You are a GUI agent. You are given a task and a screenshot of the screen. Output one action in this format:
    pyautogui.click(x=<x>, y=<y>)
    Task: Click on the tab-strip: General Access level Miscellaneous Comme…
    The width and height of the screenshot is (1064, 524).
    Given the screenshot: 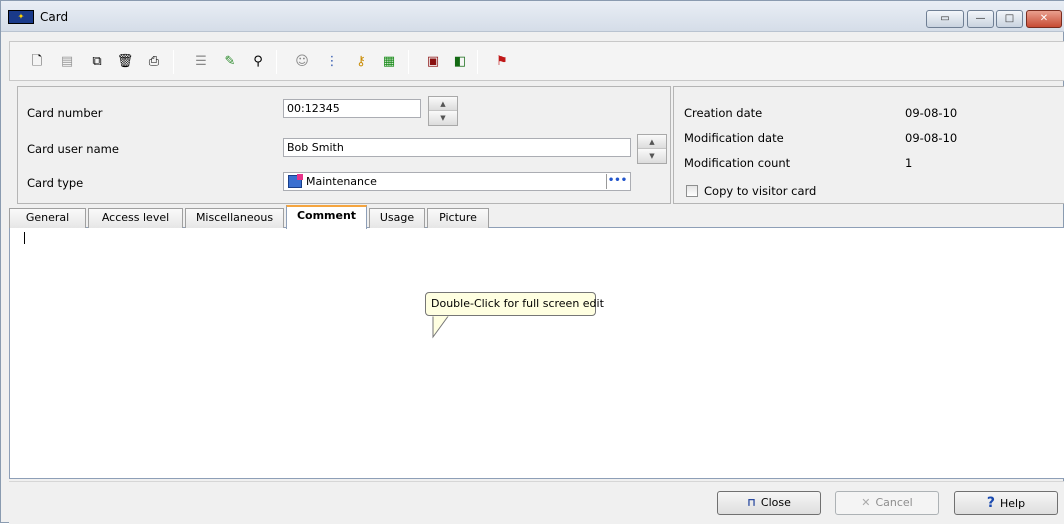 What is the action you would take?
    pyautogui.click(x=536, y=217)
    